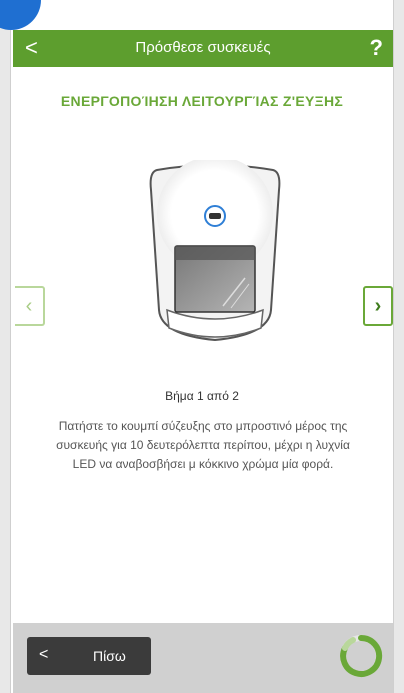 Image resolution: width=404 pixels, height=693 pixels. I want to click on step-indicator: Βήμα 1 από 2, so click(202, 396).